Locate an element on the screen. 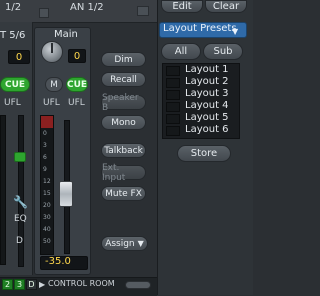 Image resolution: width=320 pixels, height=296 pixels. bottom-scrollbar is located at coordinates (138, 285).